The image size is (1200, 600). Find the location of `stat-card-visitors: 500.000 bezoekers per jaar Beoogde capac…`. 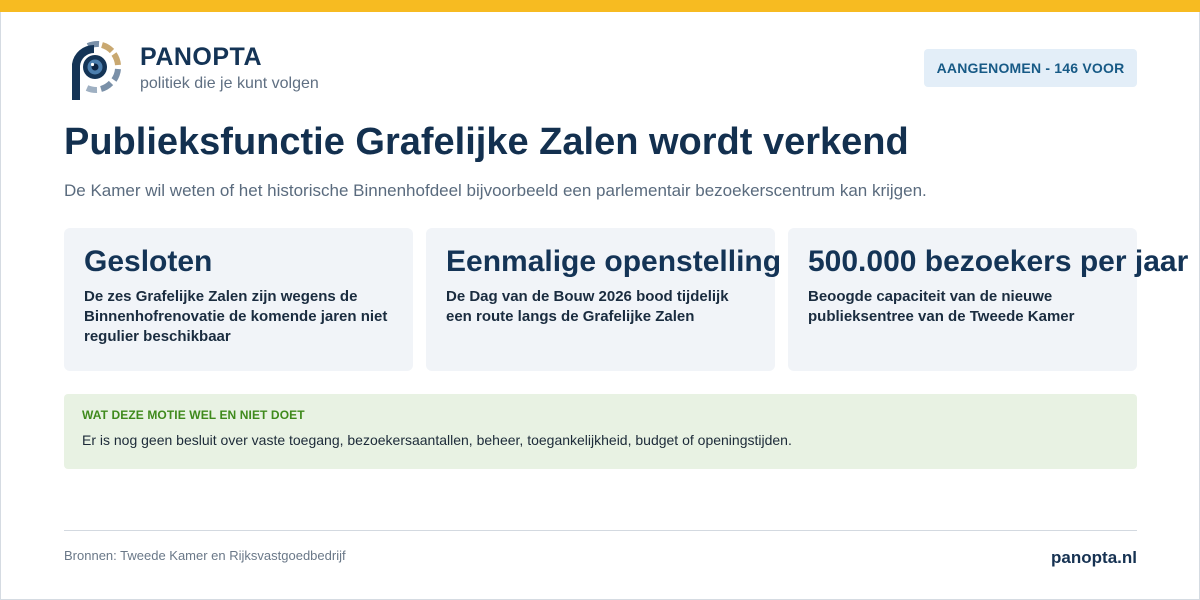

stat-card-visitors: 500.000 bezoekers per jaar Beoogde capac… is located at coordinates (988, 299).